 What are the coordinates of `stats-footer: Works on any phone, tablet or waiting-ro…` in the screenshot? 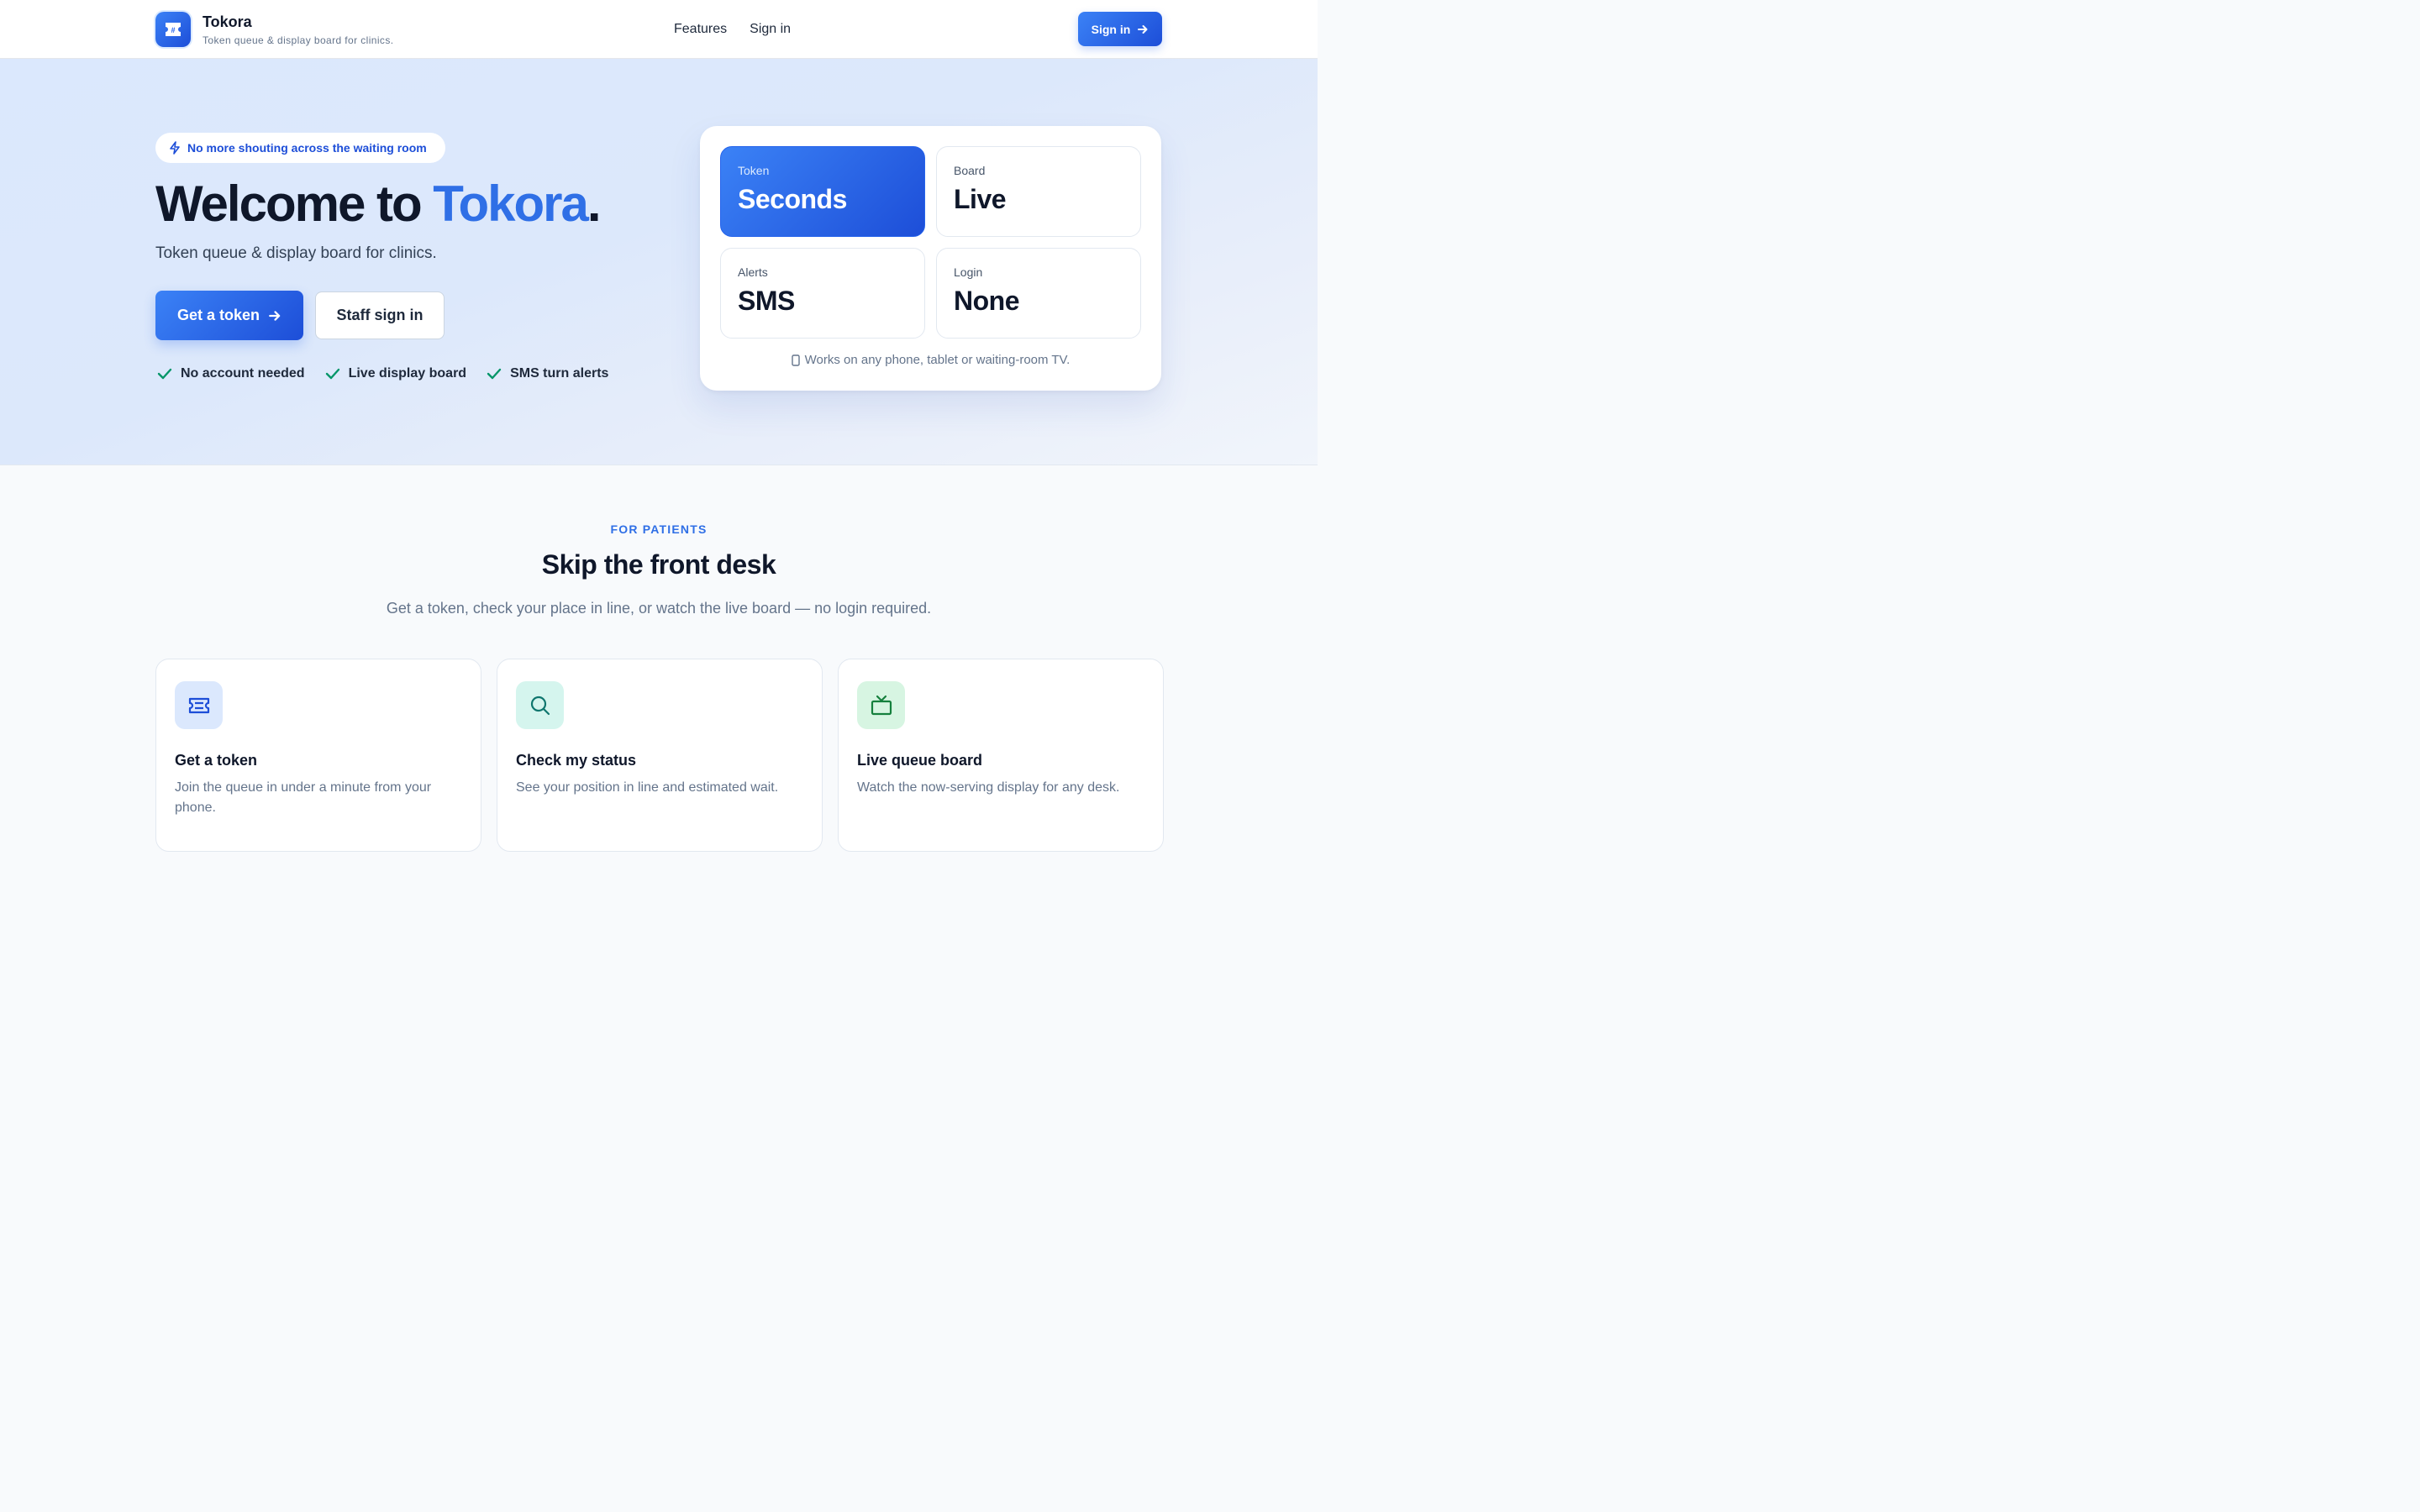 It's located at (931, 360).